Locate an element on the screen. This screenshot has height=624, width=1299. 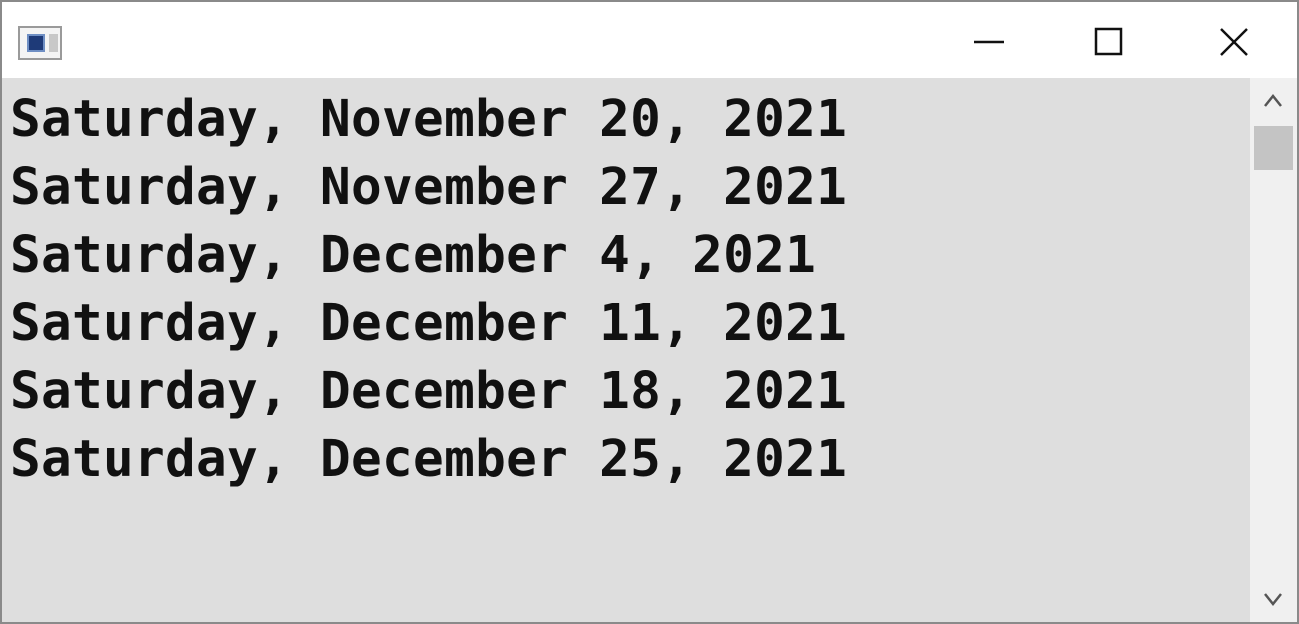
scroll-up-button is located at coordinates (1273, 100).